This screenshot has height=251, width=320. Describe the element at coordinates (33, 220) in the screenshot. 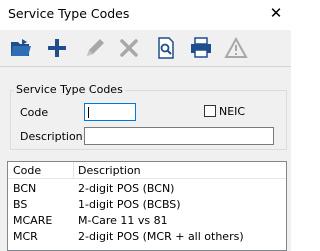

I see `row-code: MCARE` at that location.